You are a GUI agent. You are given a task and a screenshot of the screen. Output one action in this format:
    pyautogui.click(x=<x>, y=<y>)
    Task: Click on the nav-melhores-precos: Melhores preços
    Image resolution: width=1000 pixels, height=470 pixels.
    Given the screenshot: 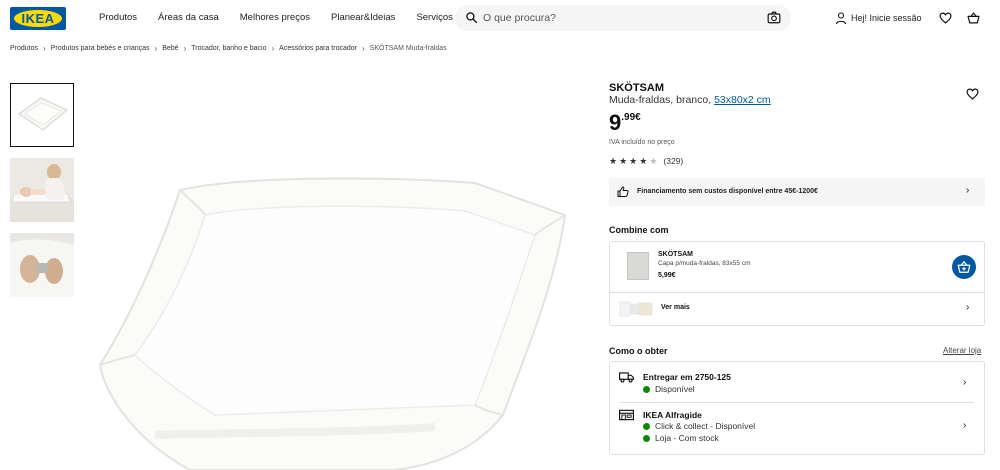 What is the action you would take?
    pyautogui.click(x=275, y=17)
    